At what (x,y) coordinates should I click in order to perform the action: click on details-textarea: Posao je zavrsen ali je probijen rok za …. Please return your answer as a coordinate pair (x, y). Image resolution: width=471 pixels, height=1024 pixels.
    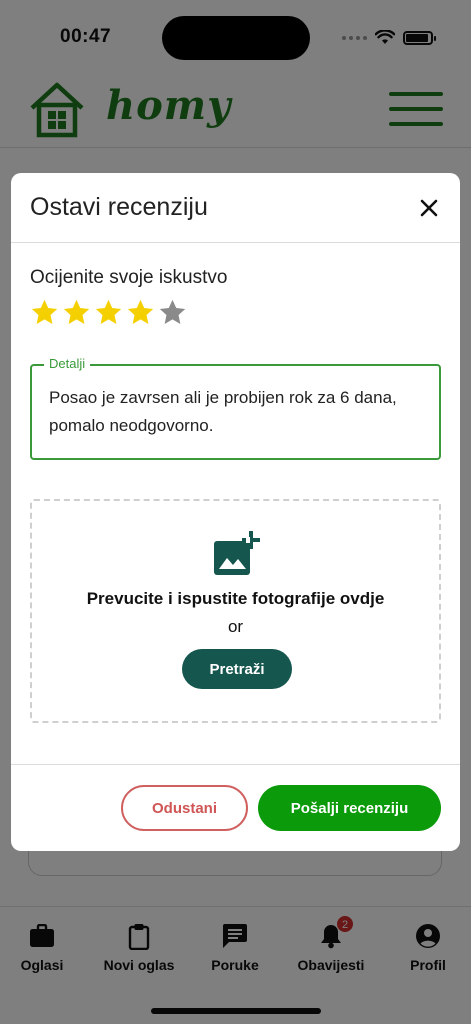
    Looking at the image, I should click on (237, 412).